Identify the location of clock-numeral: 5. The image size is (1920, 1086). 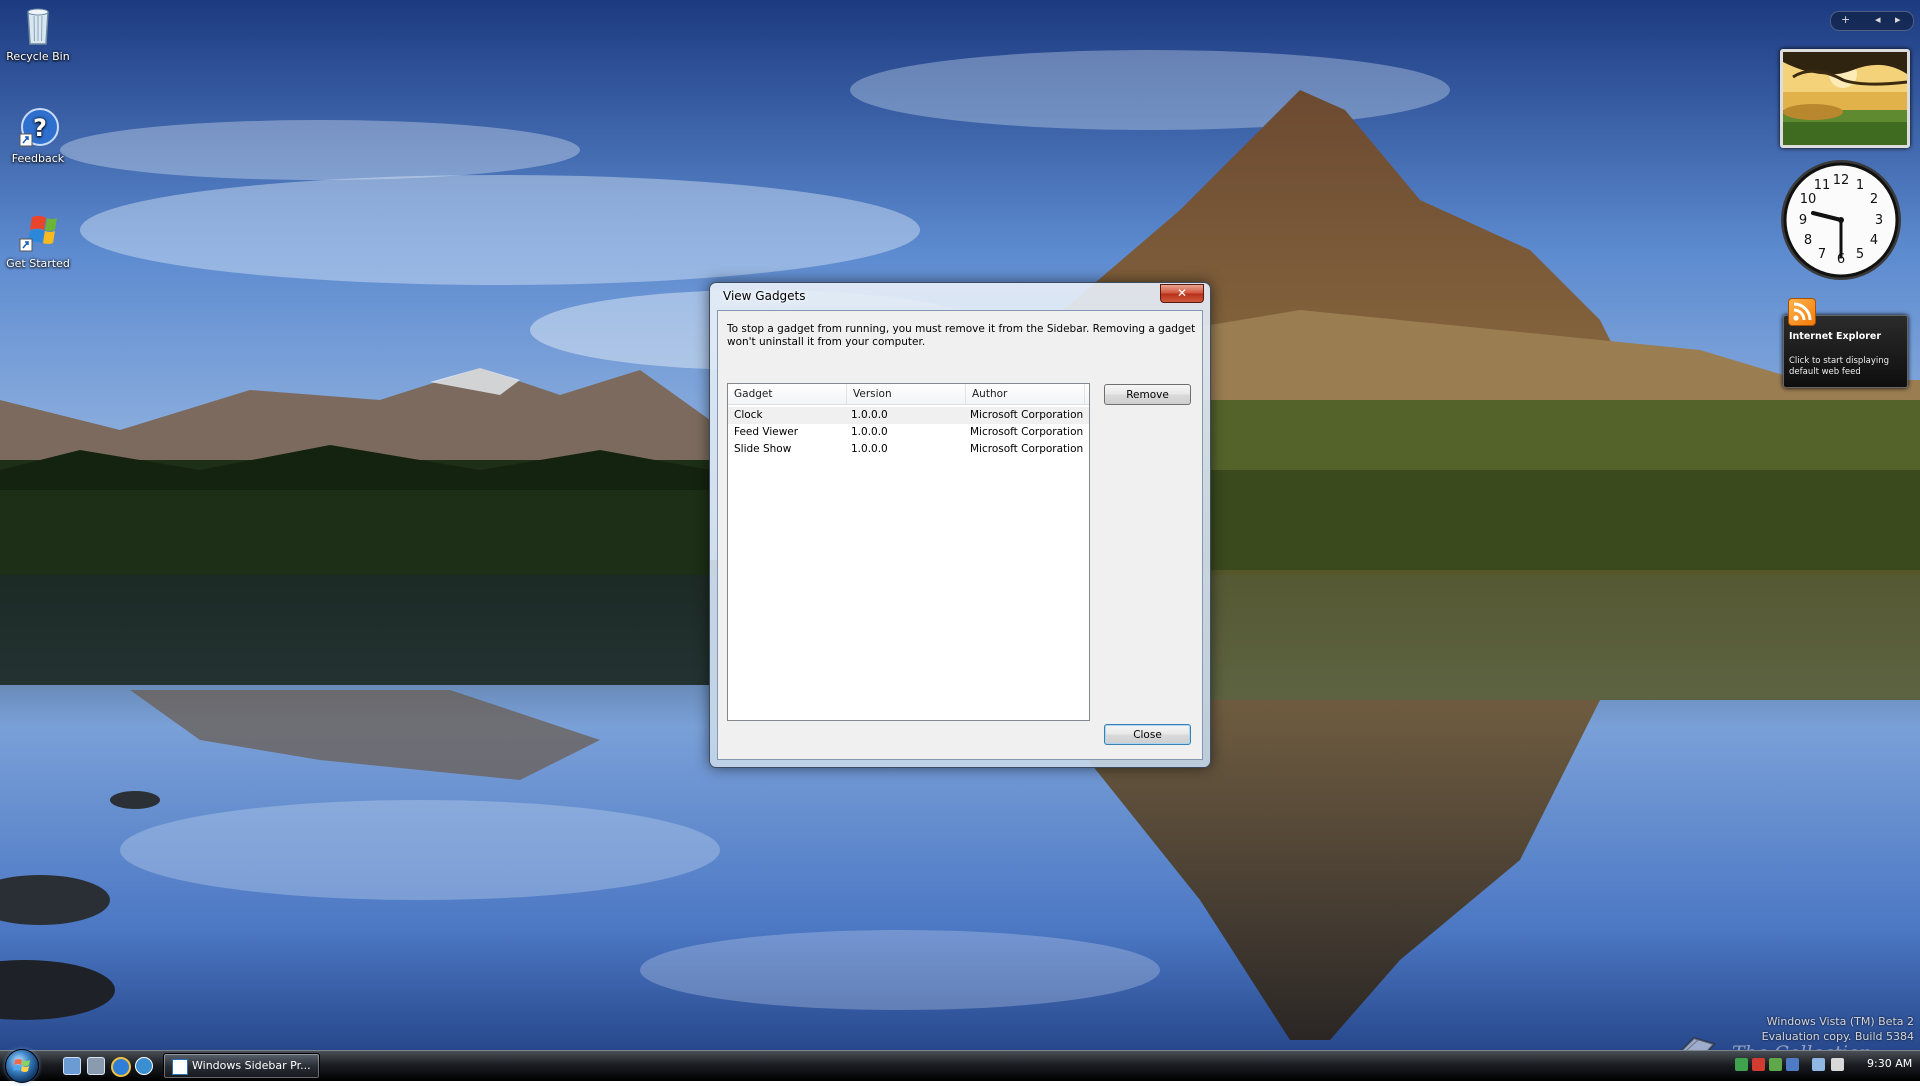
(1860, 254).